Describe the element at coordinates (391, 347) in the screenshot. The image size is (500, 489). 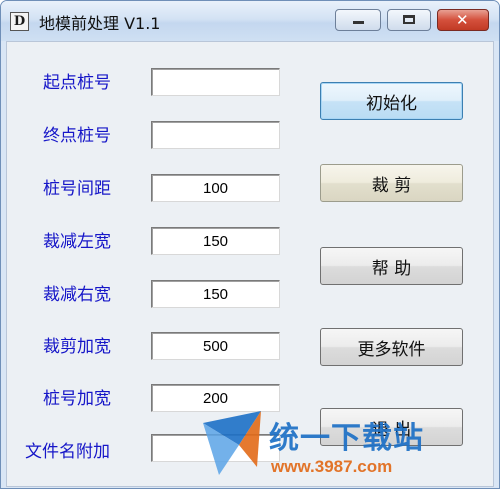
I see `more-software-button: 更多软件` at that location.